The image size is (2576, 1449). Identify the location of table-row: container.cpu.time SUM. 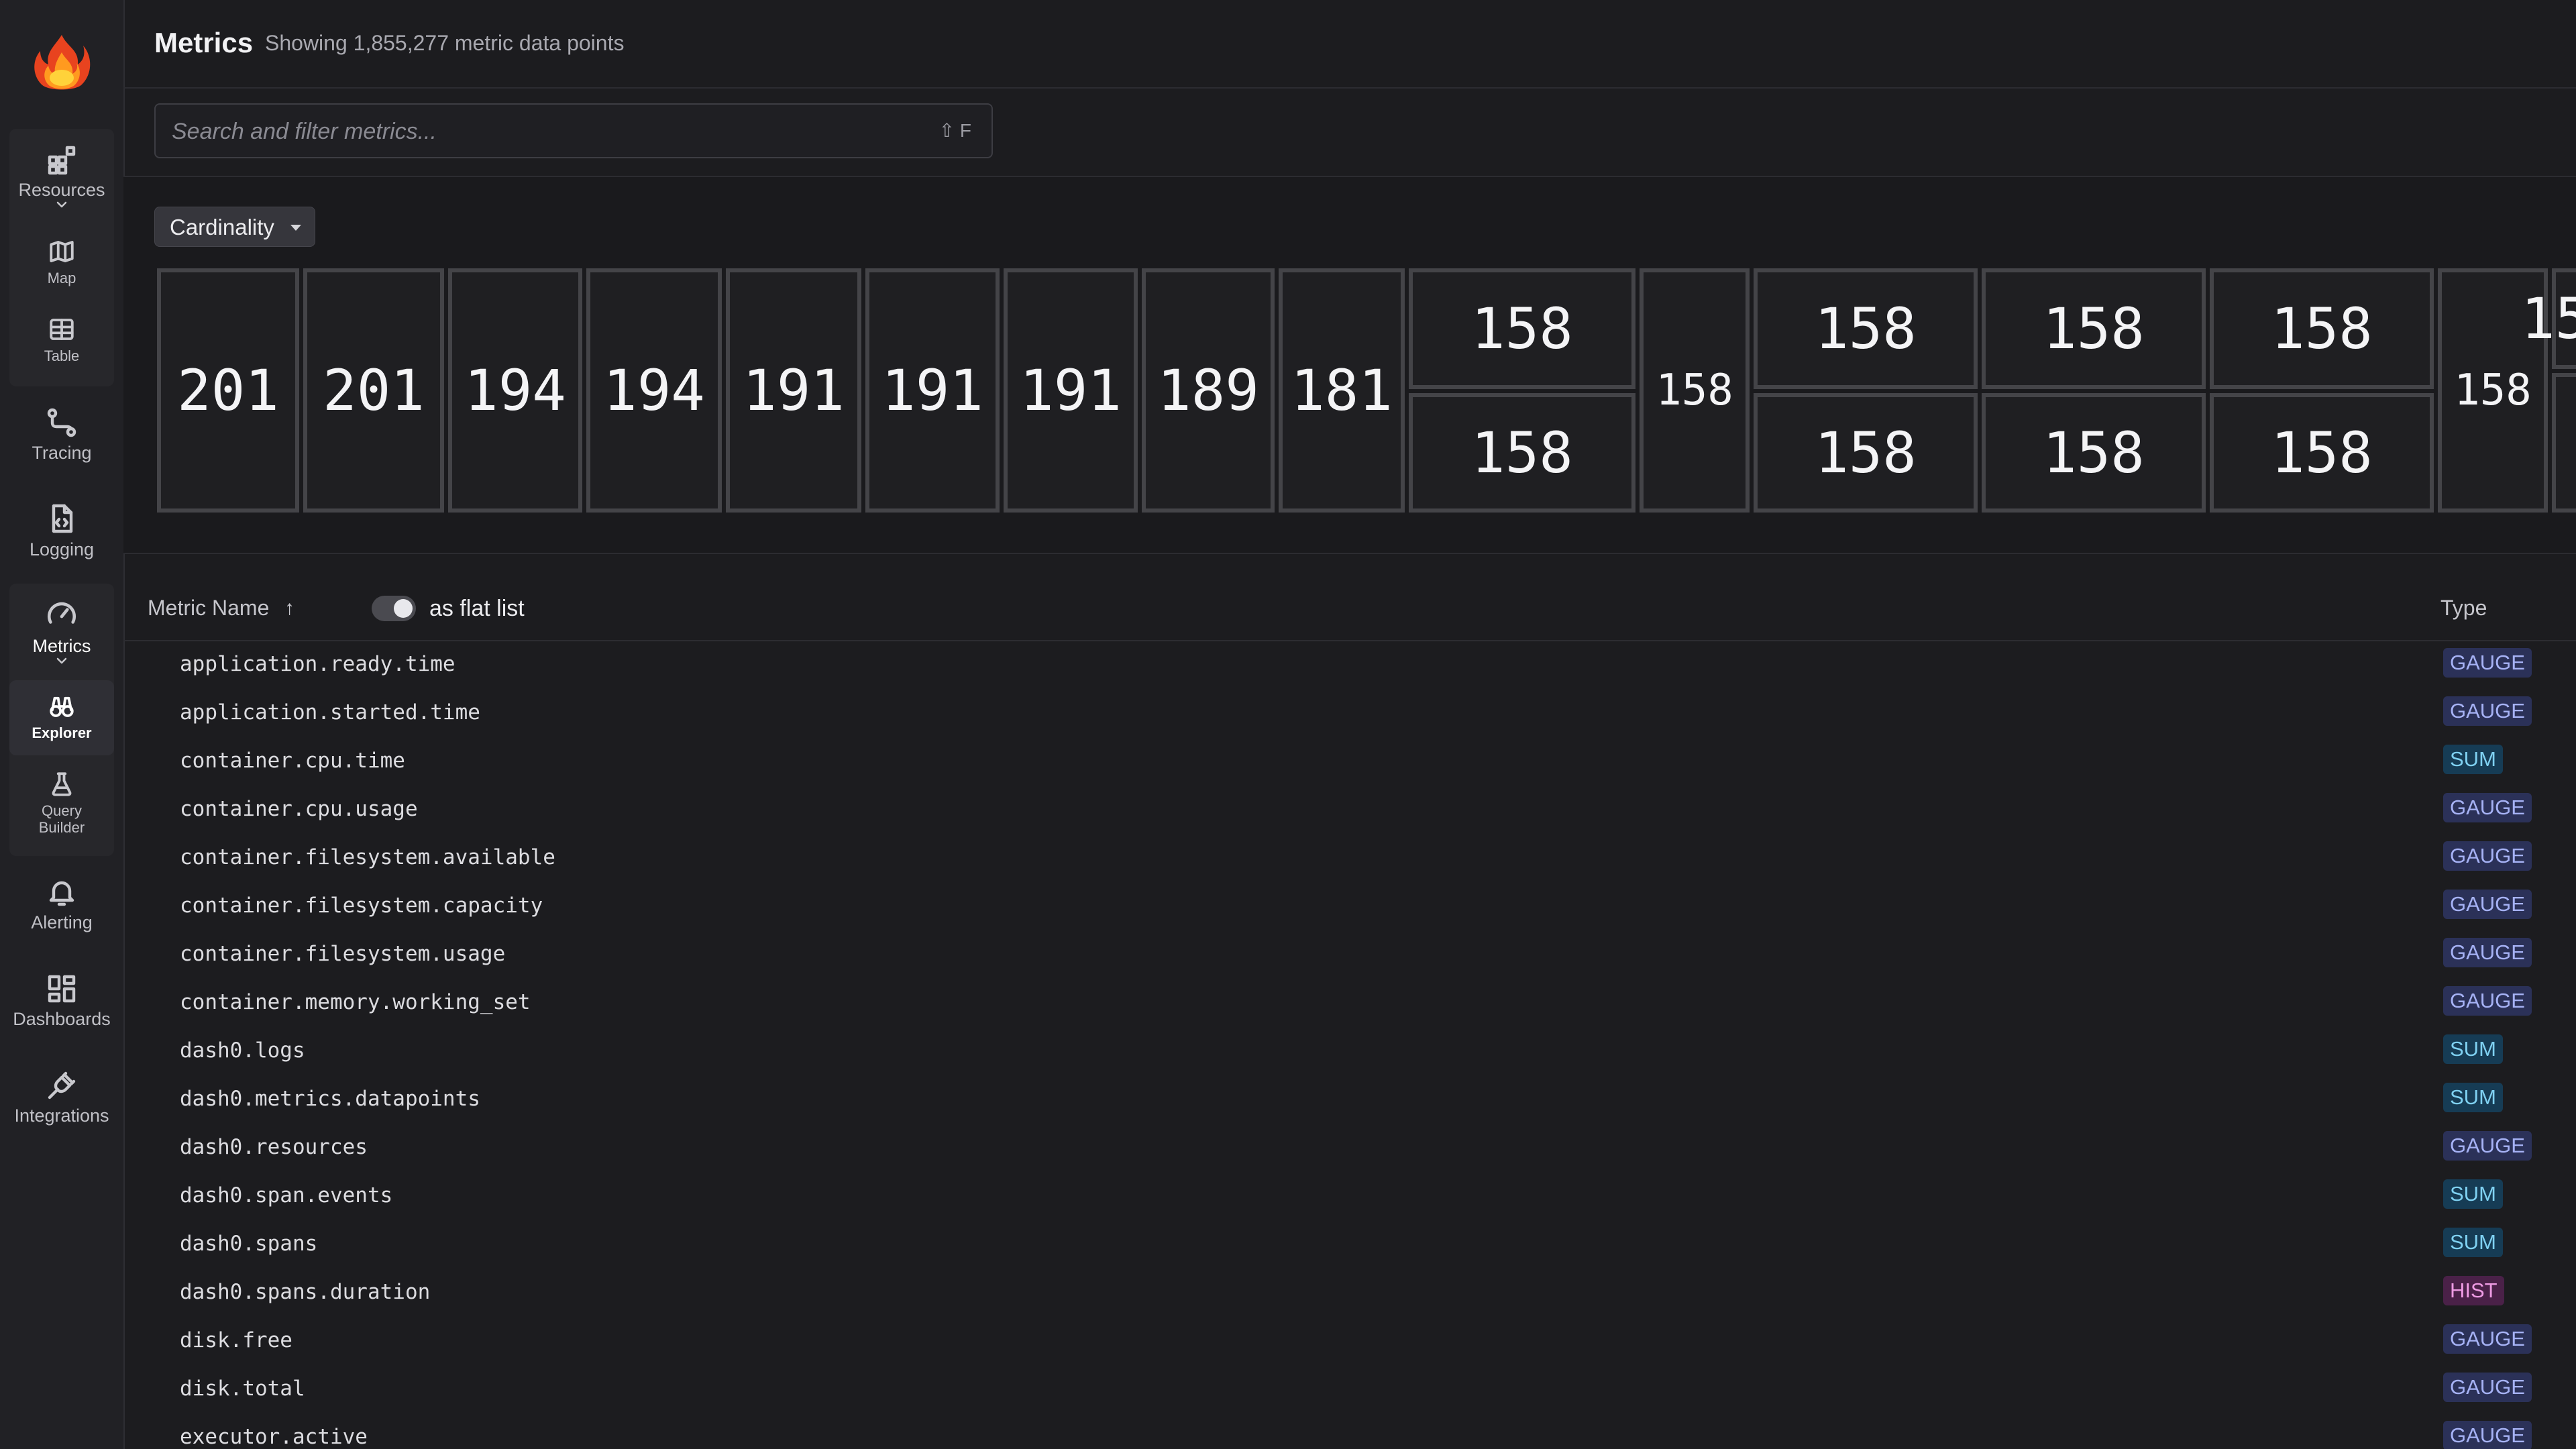
(1349, 761).